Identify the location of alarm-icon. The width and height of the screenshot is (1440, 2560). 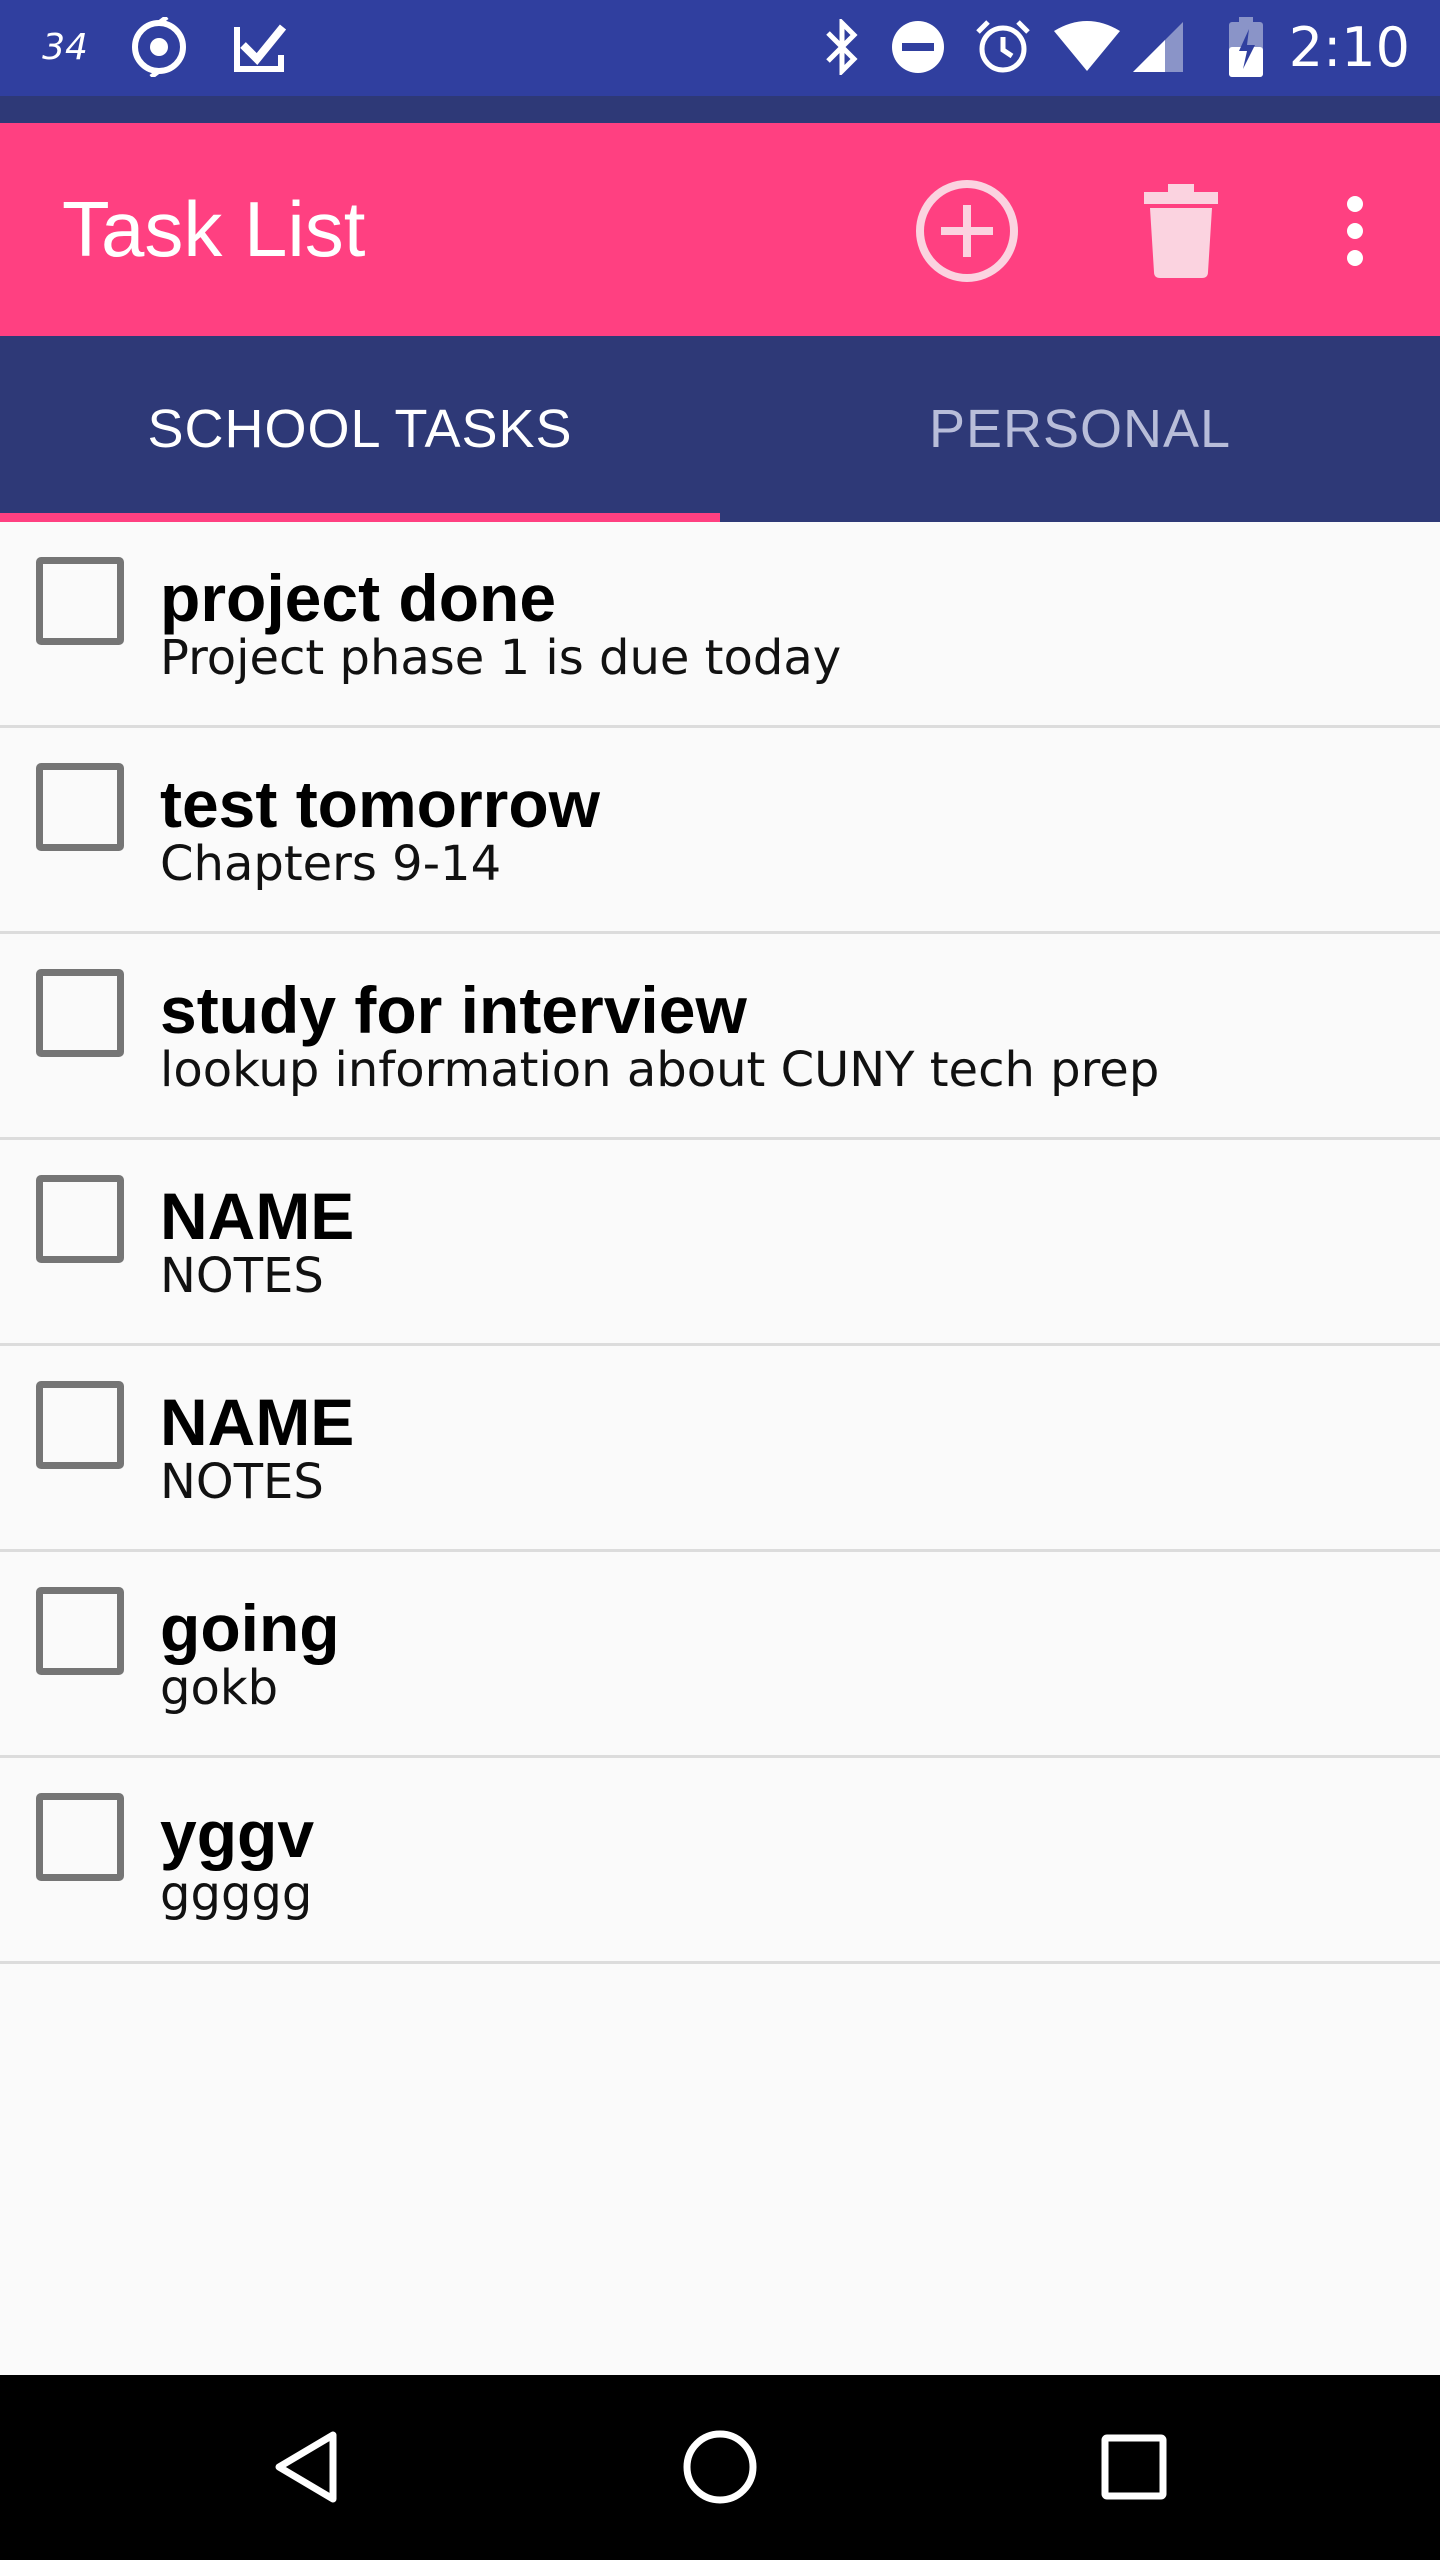
(1003, 47).